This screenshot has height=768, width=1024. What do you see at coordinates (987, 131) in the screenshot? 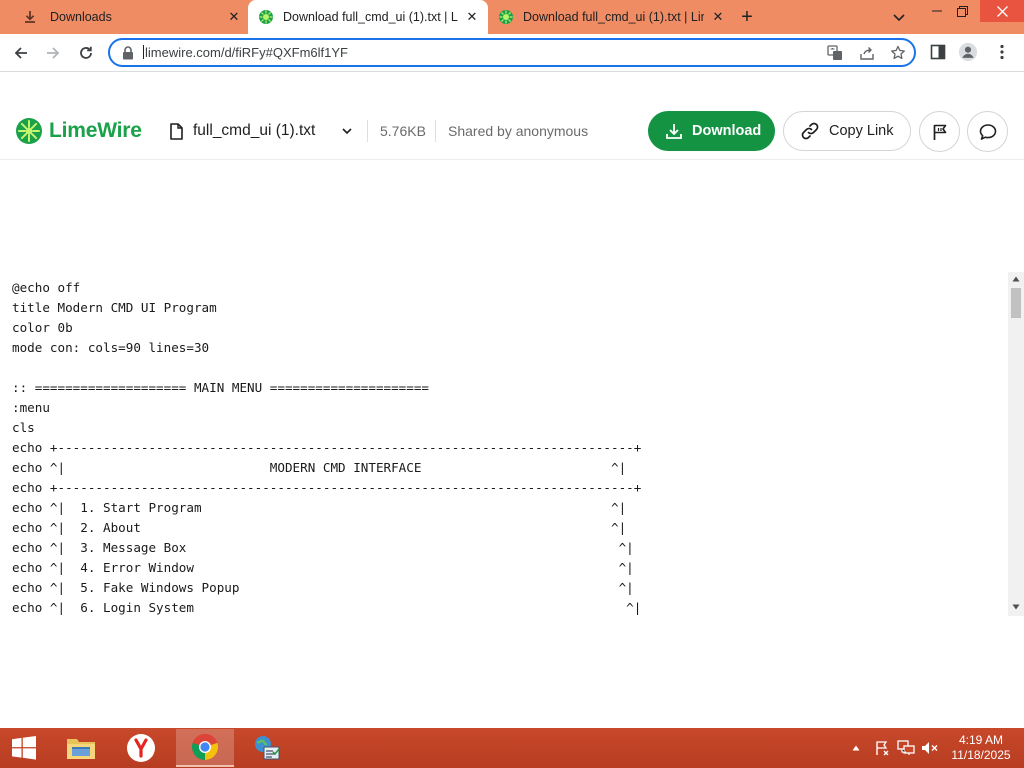
I see `comment-button` at bounding box center [987, 131].